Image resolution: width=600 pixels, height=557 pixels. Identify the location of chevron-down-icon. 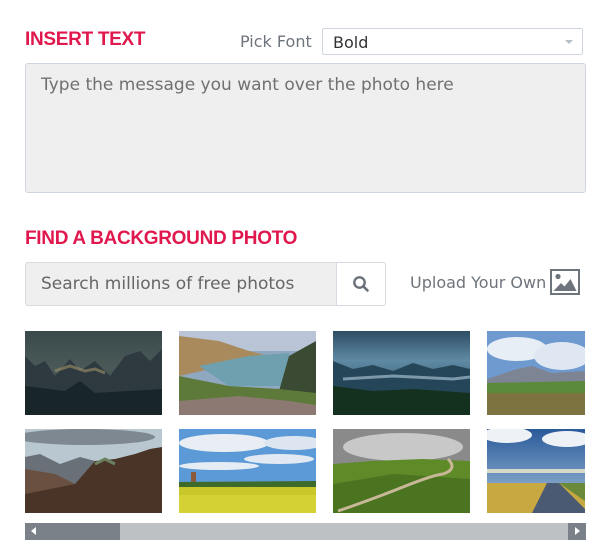
(569, 42).